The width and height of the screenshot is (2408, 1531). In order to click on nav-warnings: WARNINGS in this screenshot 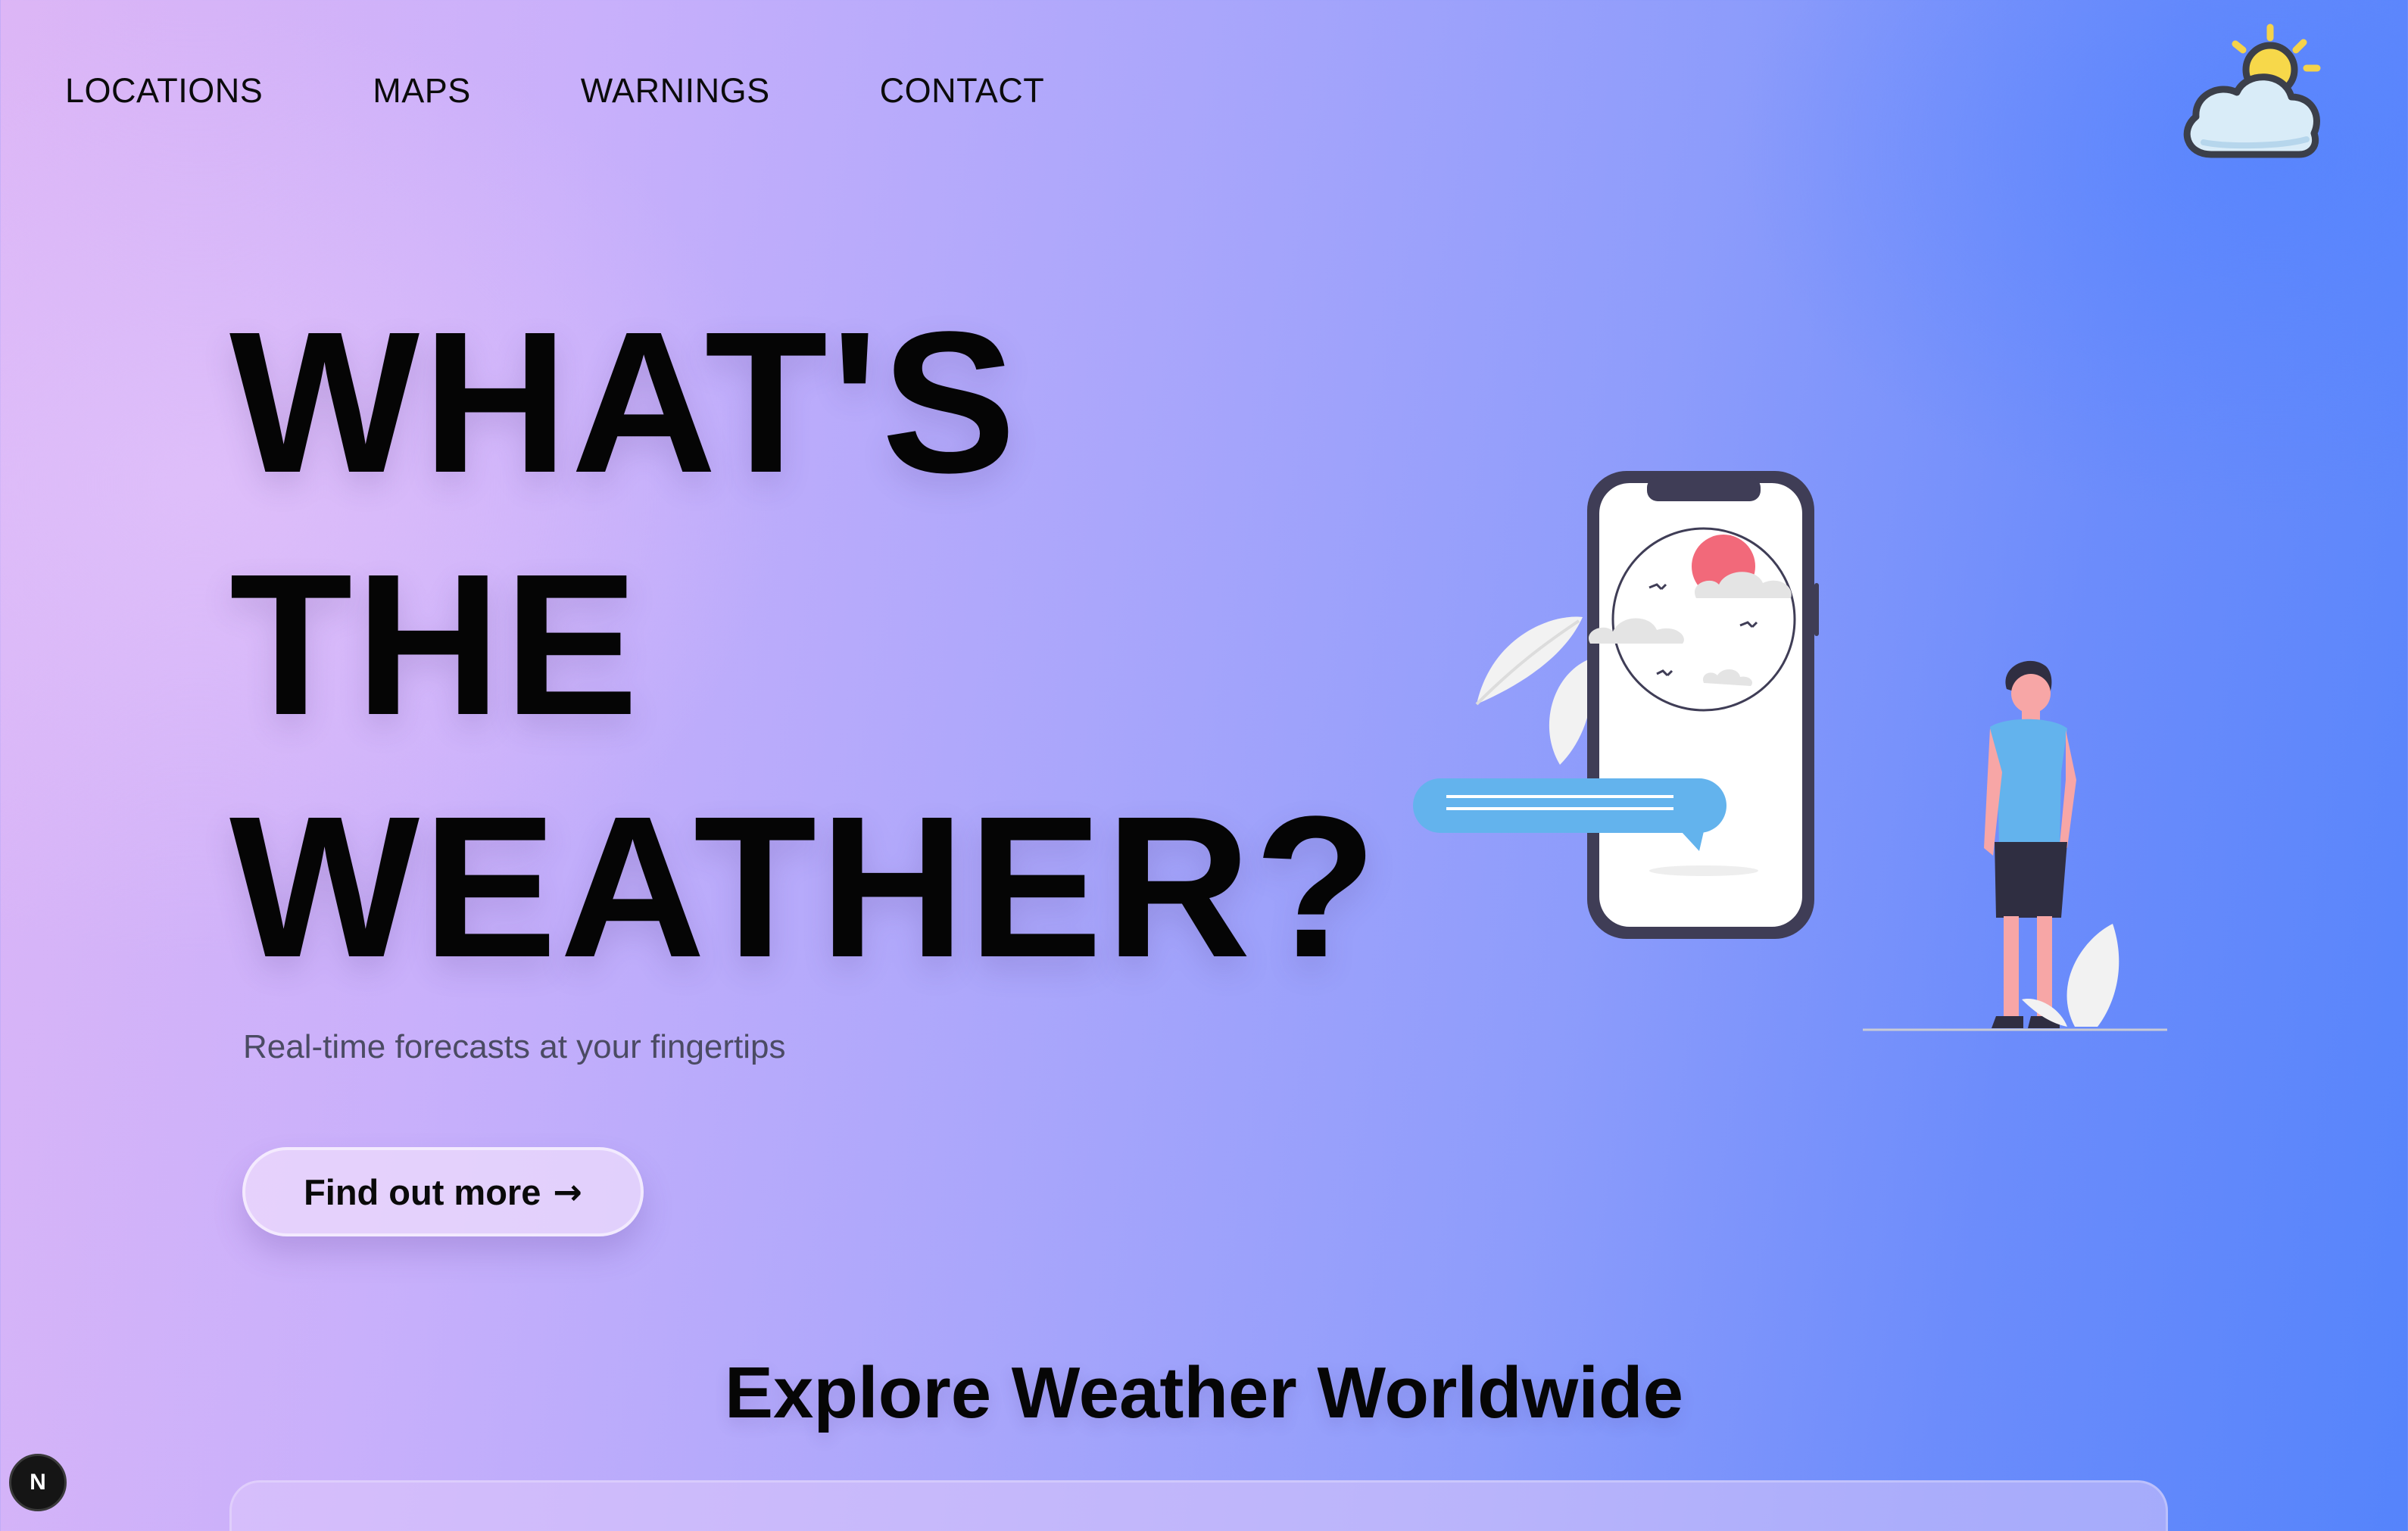, I will do `click(675, 91)`.